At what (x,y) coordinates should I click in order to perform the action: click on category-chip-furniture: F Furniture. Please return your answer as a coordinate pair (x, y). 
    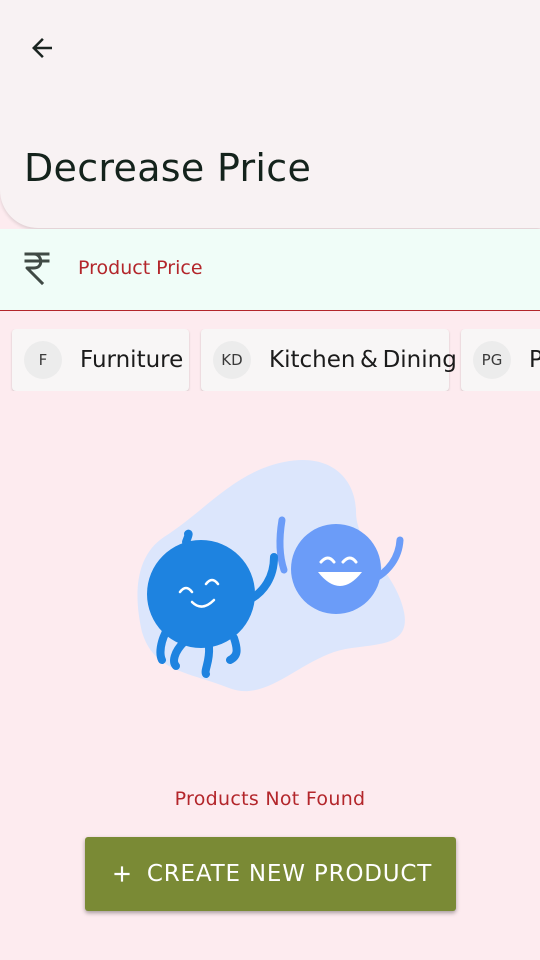
    Looking at the image, I should click on (100, 360).